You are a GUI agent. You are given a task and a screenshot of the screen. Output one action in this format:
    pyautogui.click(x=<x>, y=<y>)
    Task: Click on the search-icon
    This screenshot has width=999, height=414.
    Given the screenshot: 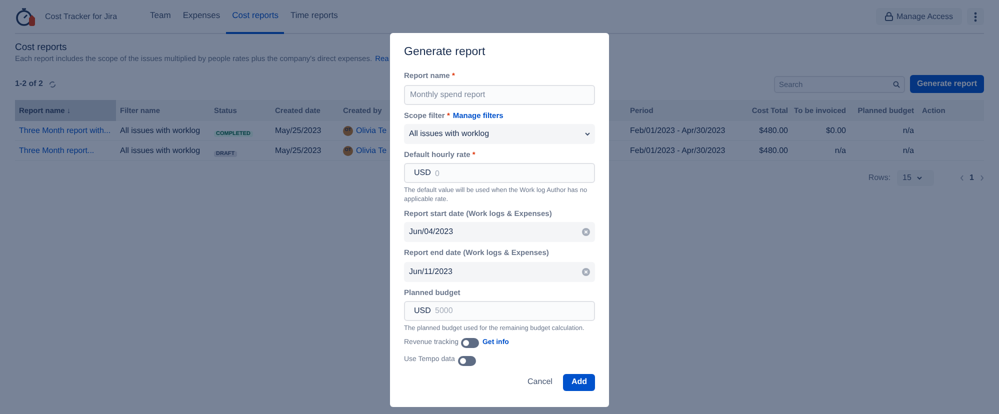 What is the action you would take?
    pyautogui.click(x=896, y=84)
    